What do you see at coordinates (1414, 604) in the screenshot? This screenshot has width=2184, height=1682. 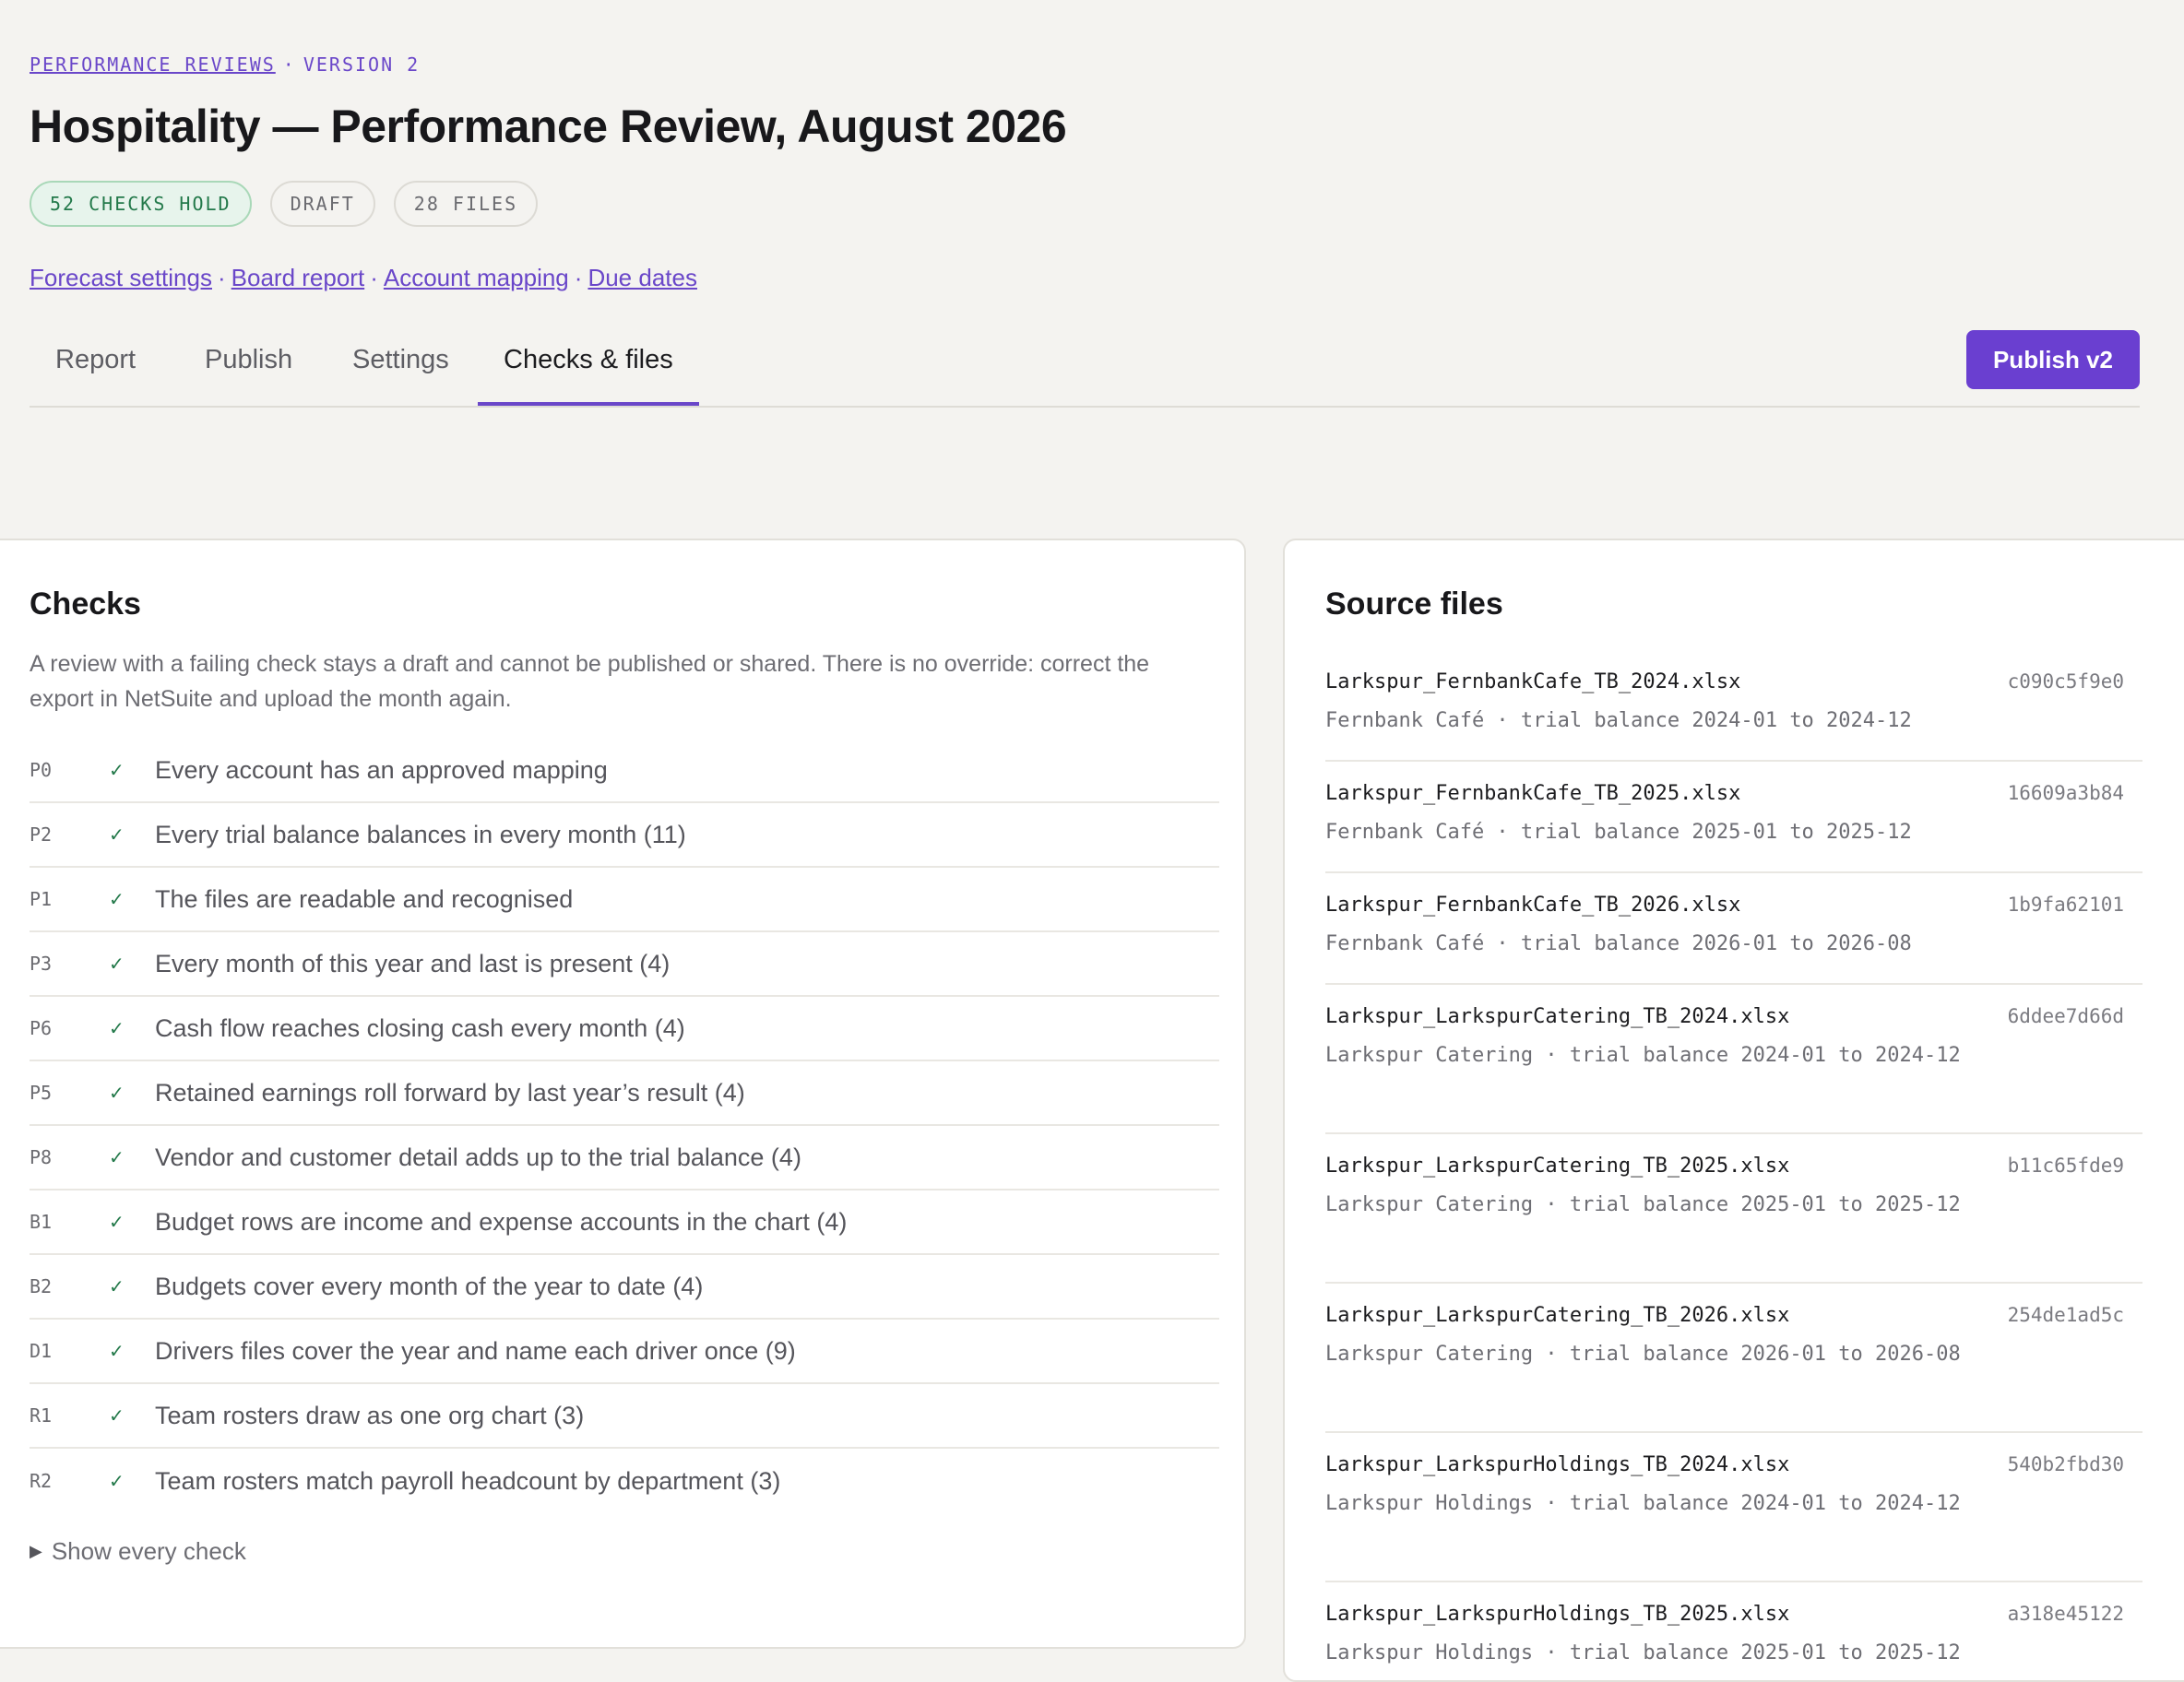 I see `source-files-heading: Source files` at bounding box center [1414, 604].